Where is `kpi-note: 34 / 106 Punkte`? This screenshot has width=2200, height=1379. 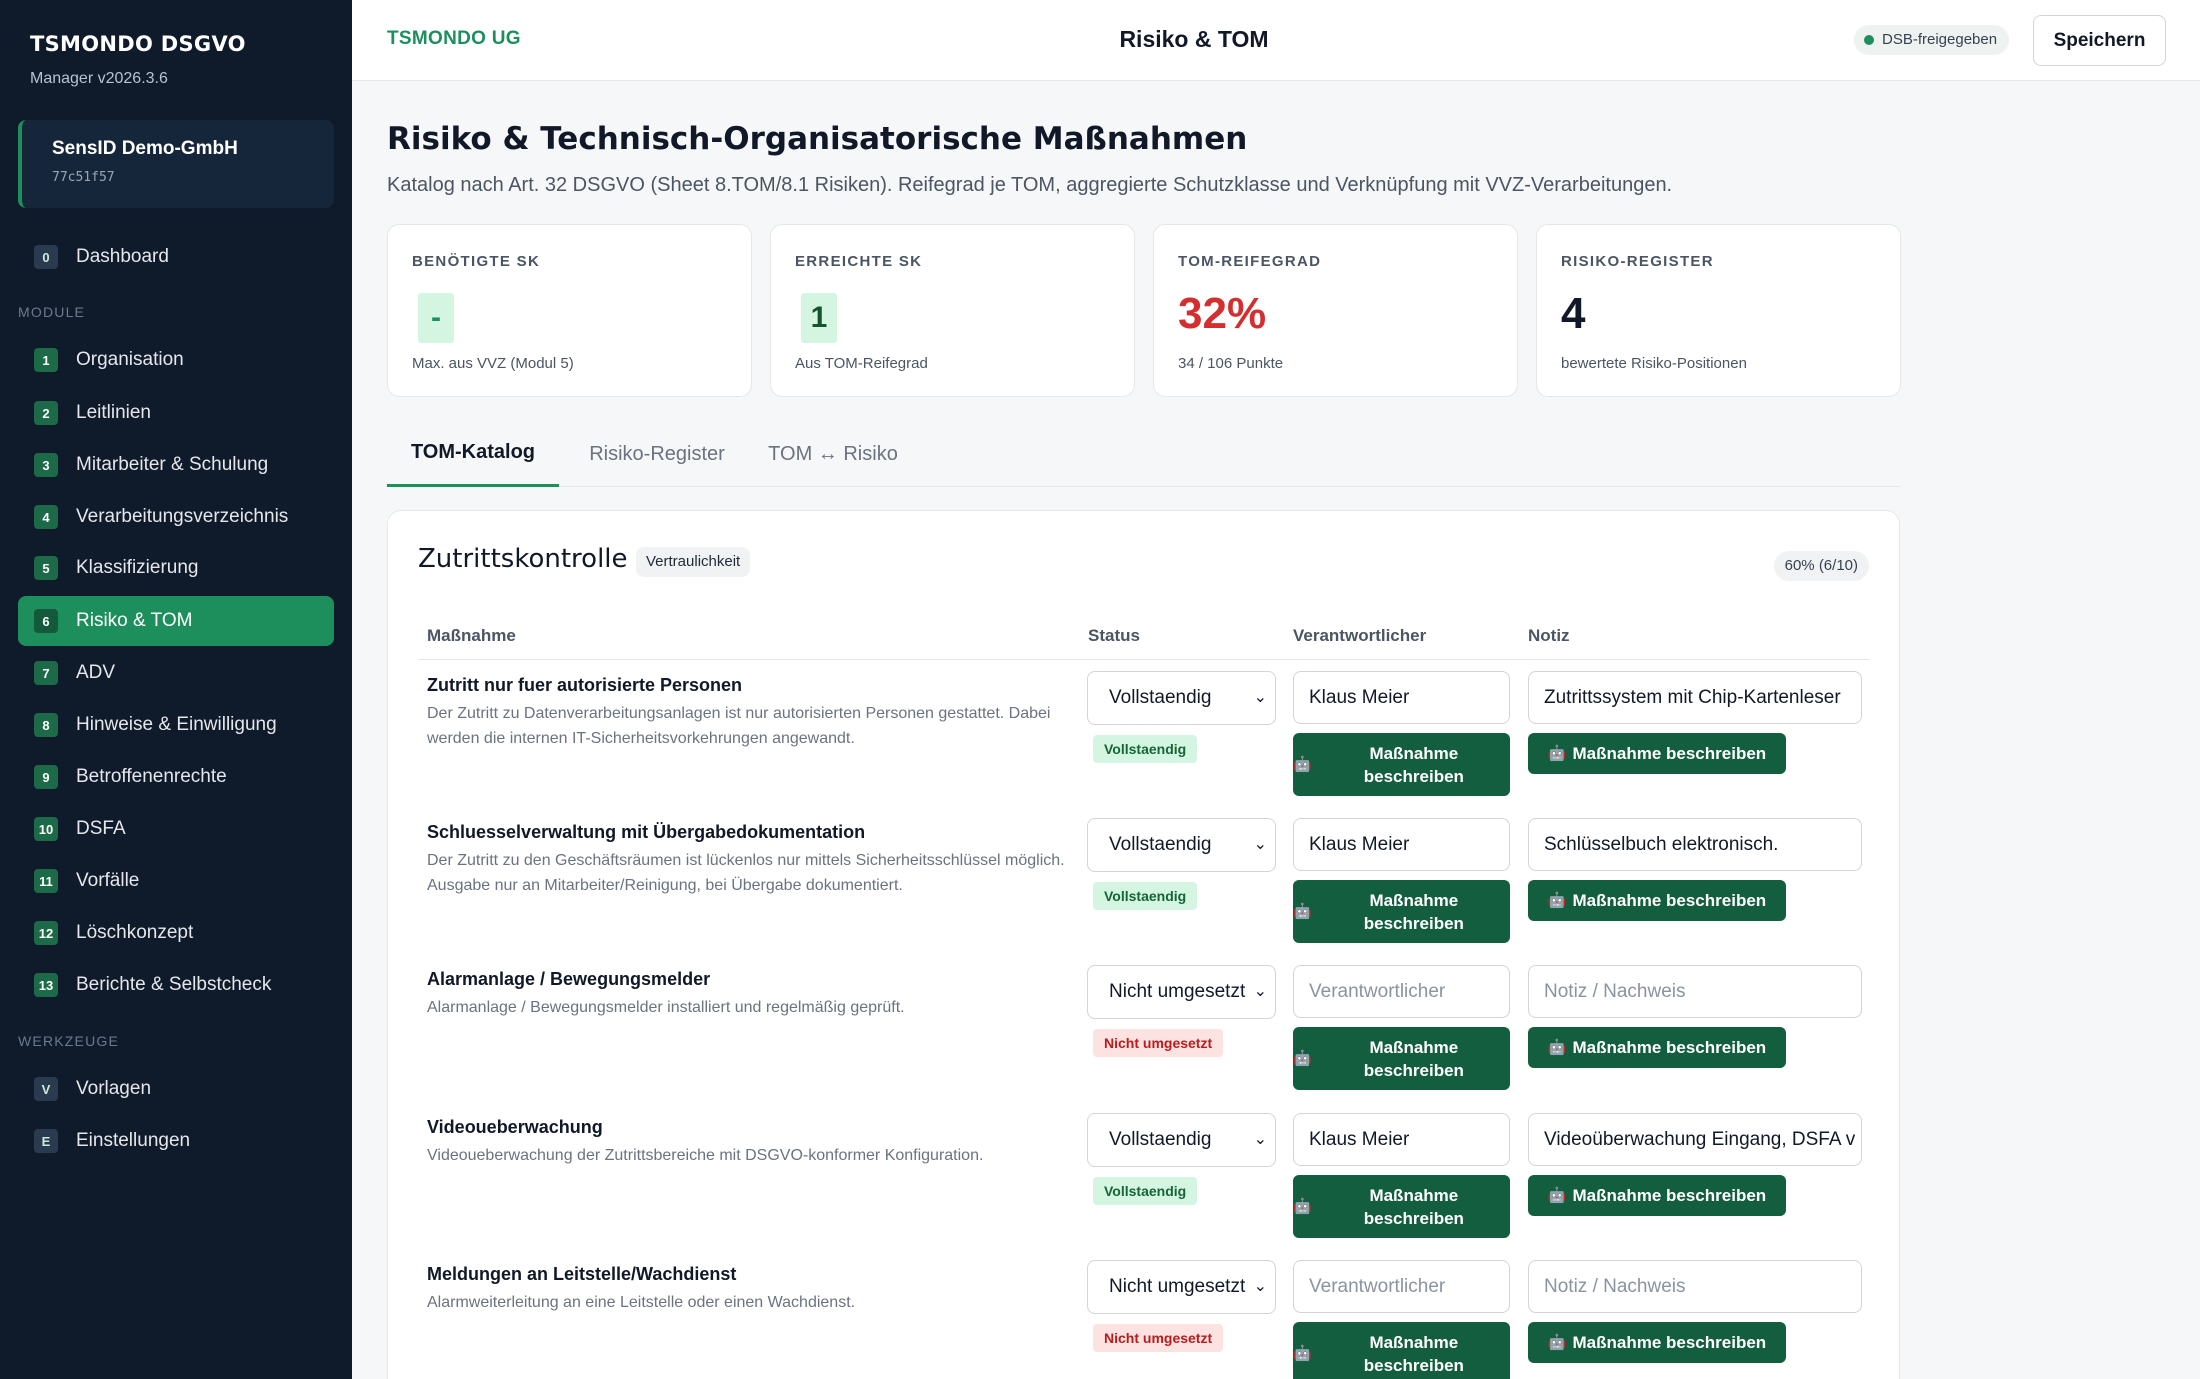 kpi-note: 34 / 106 Punkte is located at coordinates (1231, 363).